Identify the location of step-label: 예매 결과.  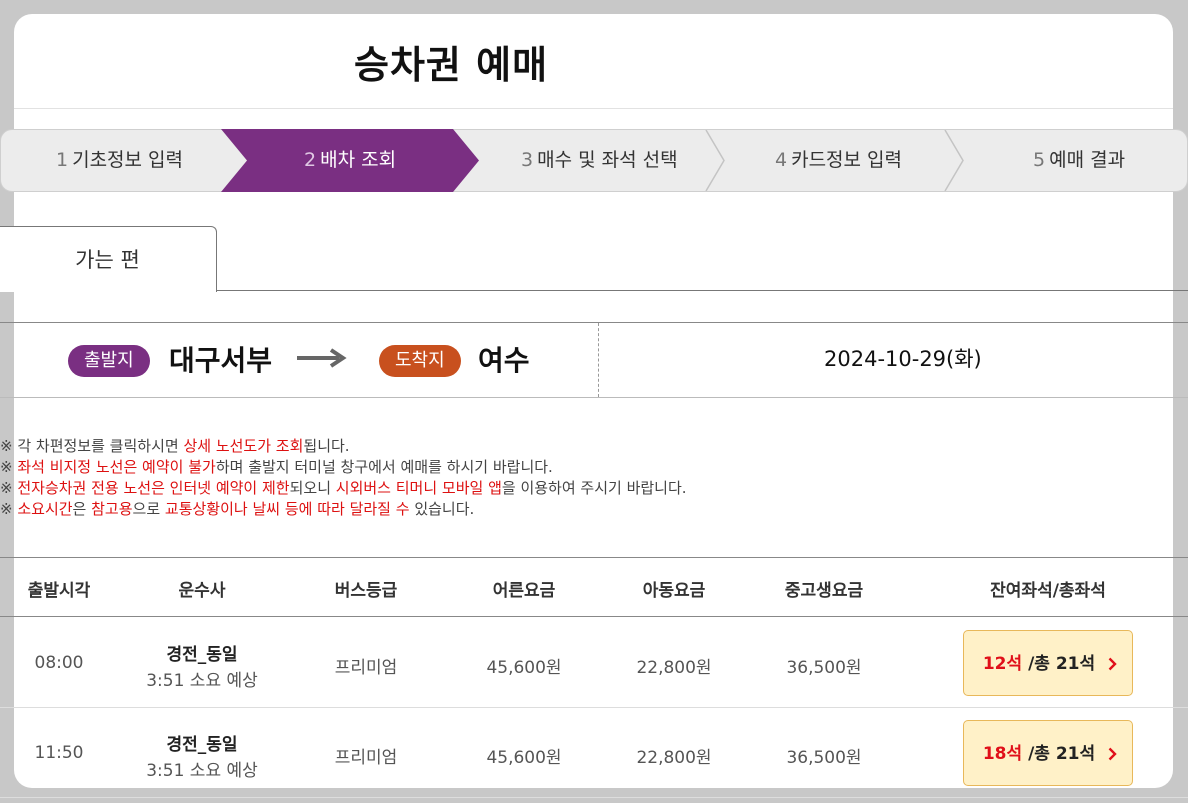
(1087, 160).